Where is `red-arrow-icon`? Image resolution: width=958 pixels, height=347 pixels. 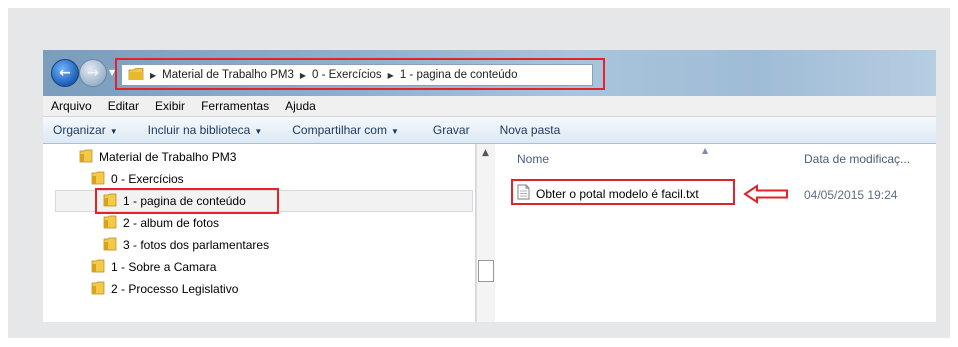 red-arrow-icon is located at coordinates (766, 196).